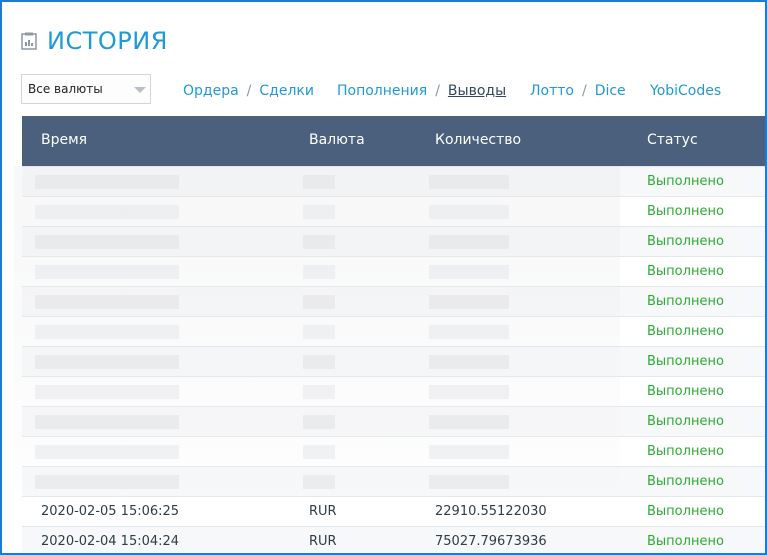 The image size is (767, 555). Describe the element at coordinates (29, 41) in the screenshot. I see `document-chart-icon` at that location.